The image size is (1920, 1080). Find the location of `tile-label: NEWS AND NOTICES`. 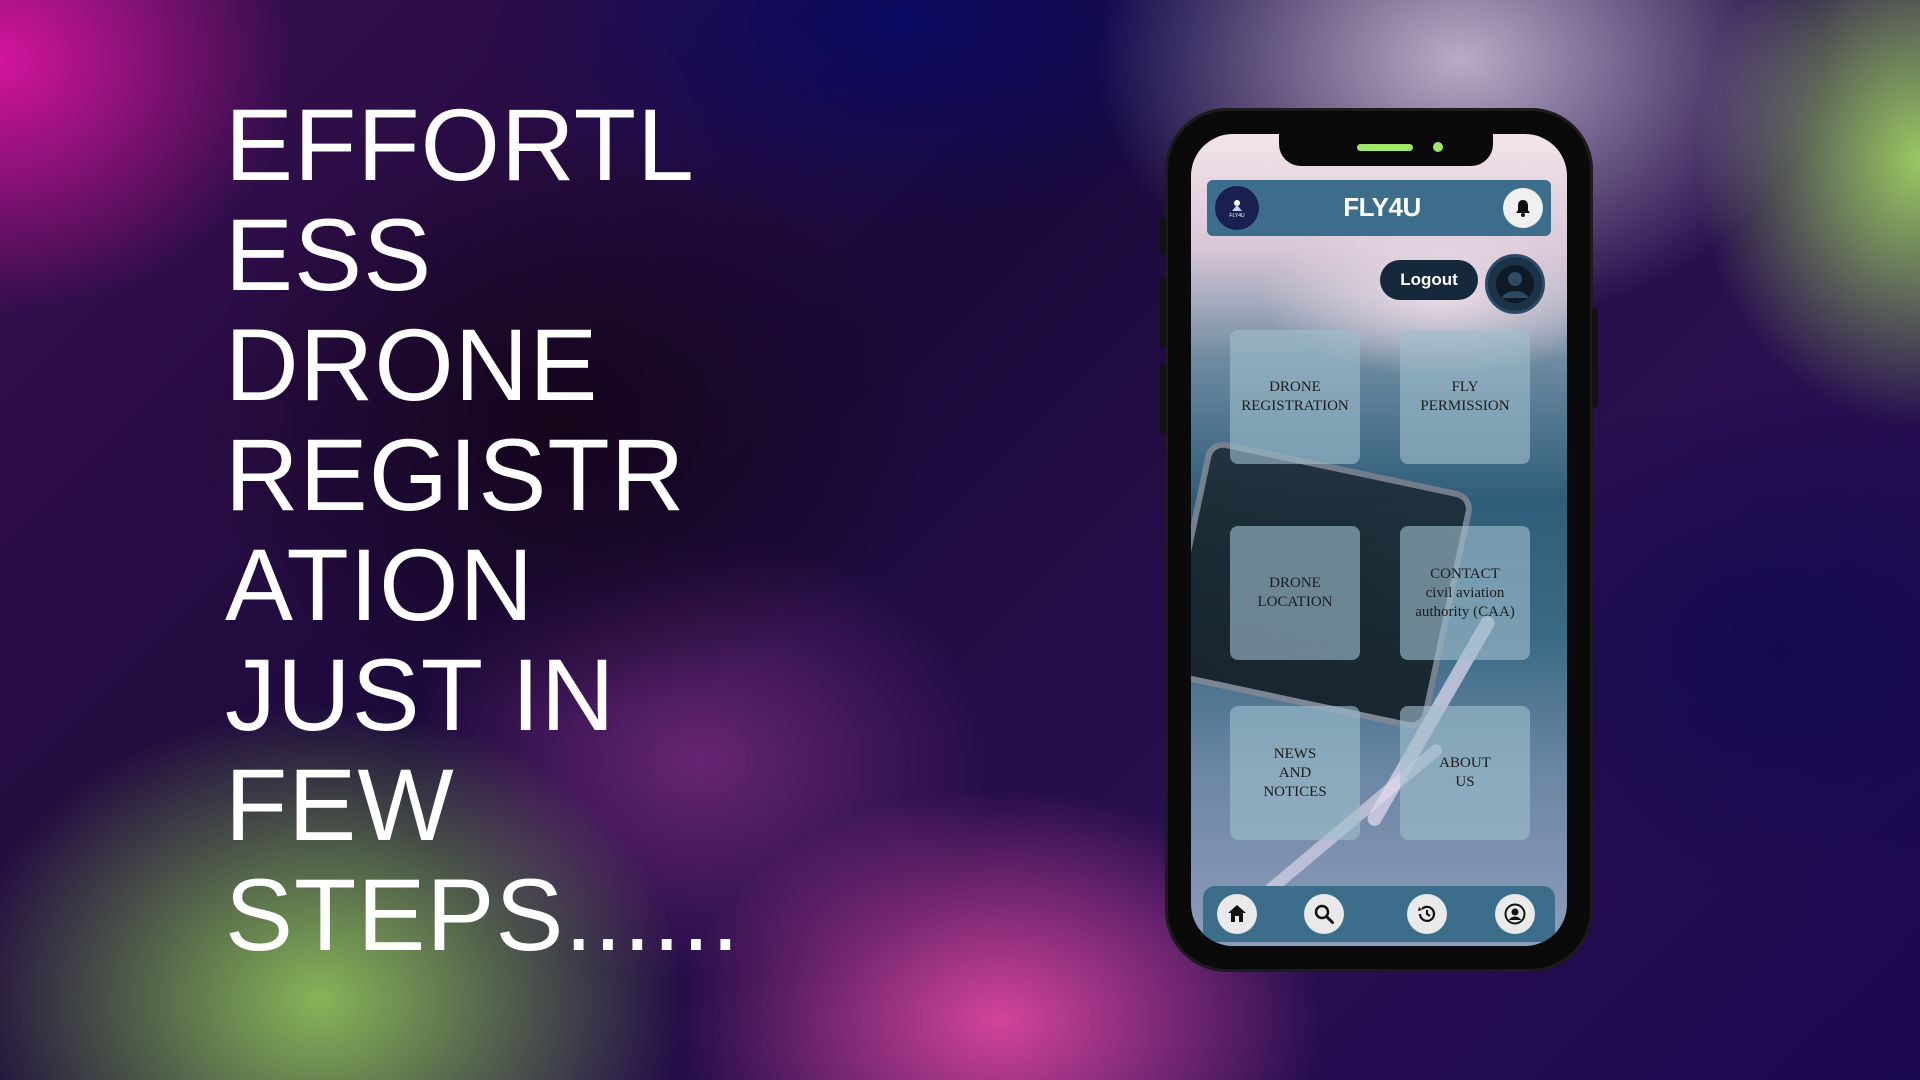

tile-label: NEWS AND NOTICES is located at coordinates (1295, 772).